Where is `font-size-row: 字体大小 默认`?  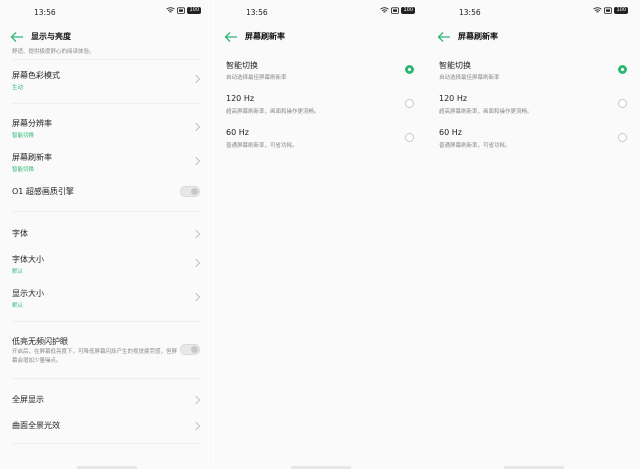 font-size-row: 字体大小 默认 is located at coordinates (106, 265).